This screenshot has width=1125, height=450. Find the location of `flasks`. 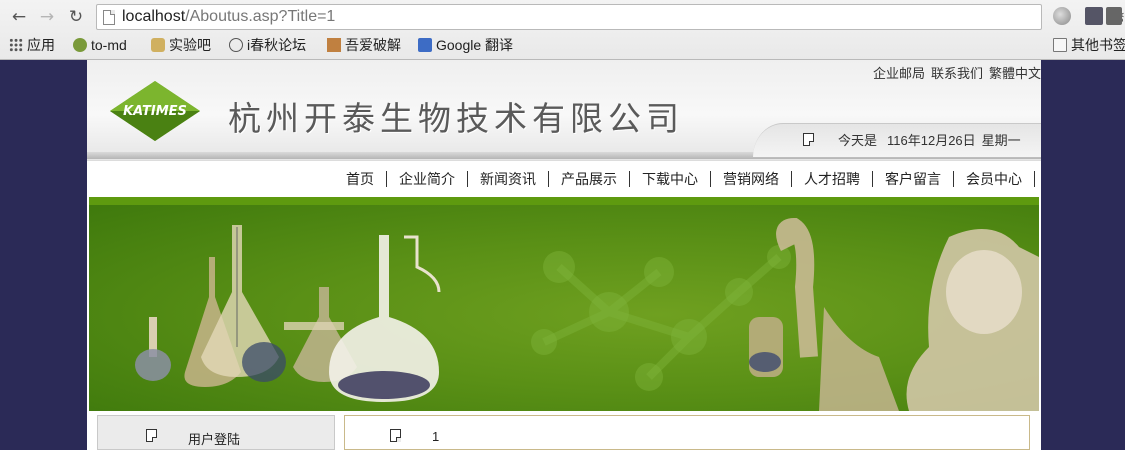

flasks is located at coordinates (288, 313).